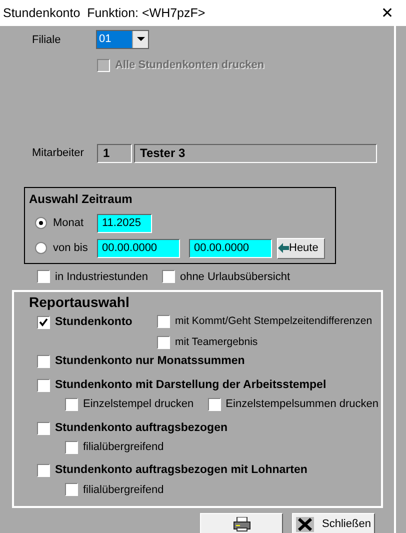 Image resolution: width=406 pixels, height=533 pixels. I want to click on checkbox-label: mit Kommt/Geht Stempelzeitendifferenzen, so click(273, 321).